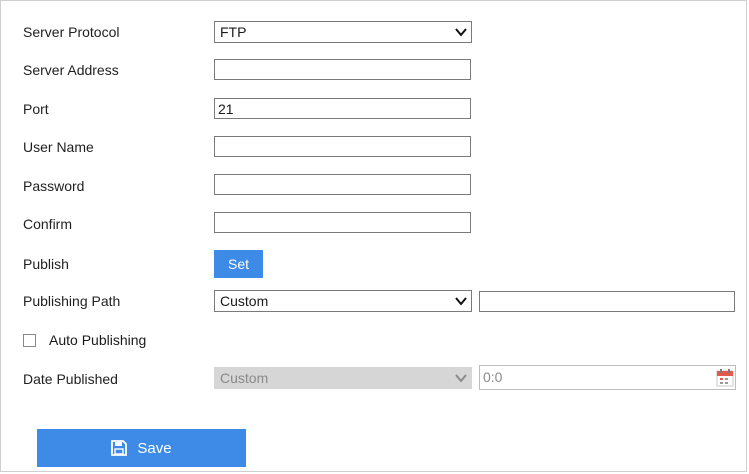 This screenshot has height=474, width=749. I want to click on confirm-label: Confirm, so click(48, 224).